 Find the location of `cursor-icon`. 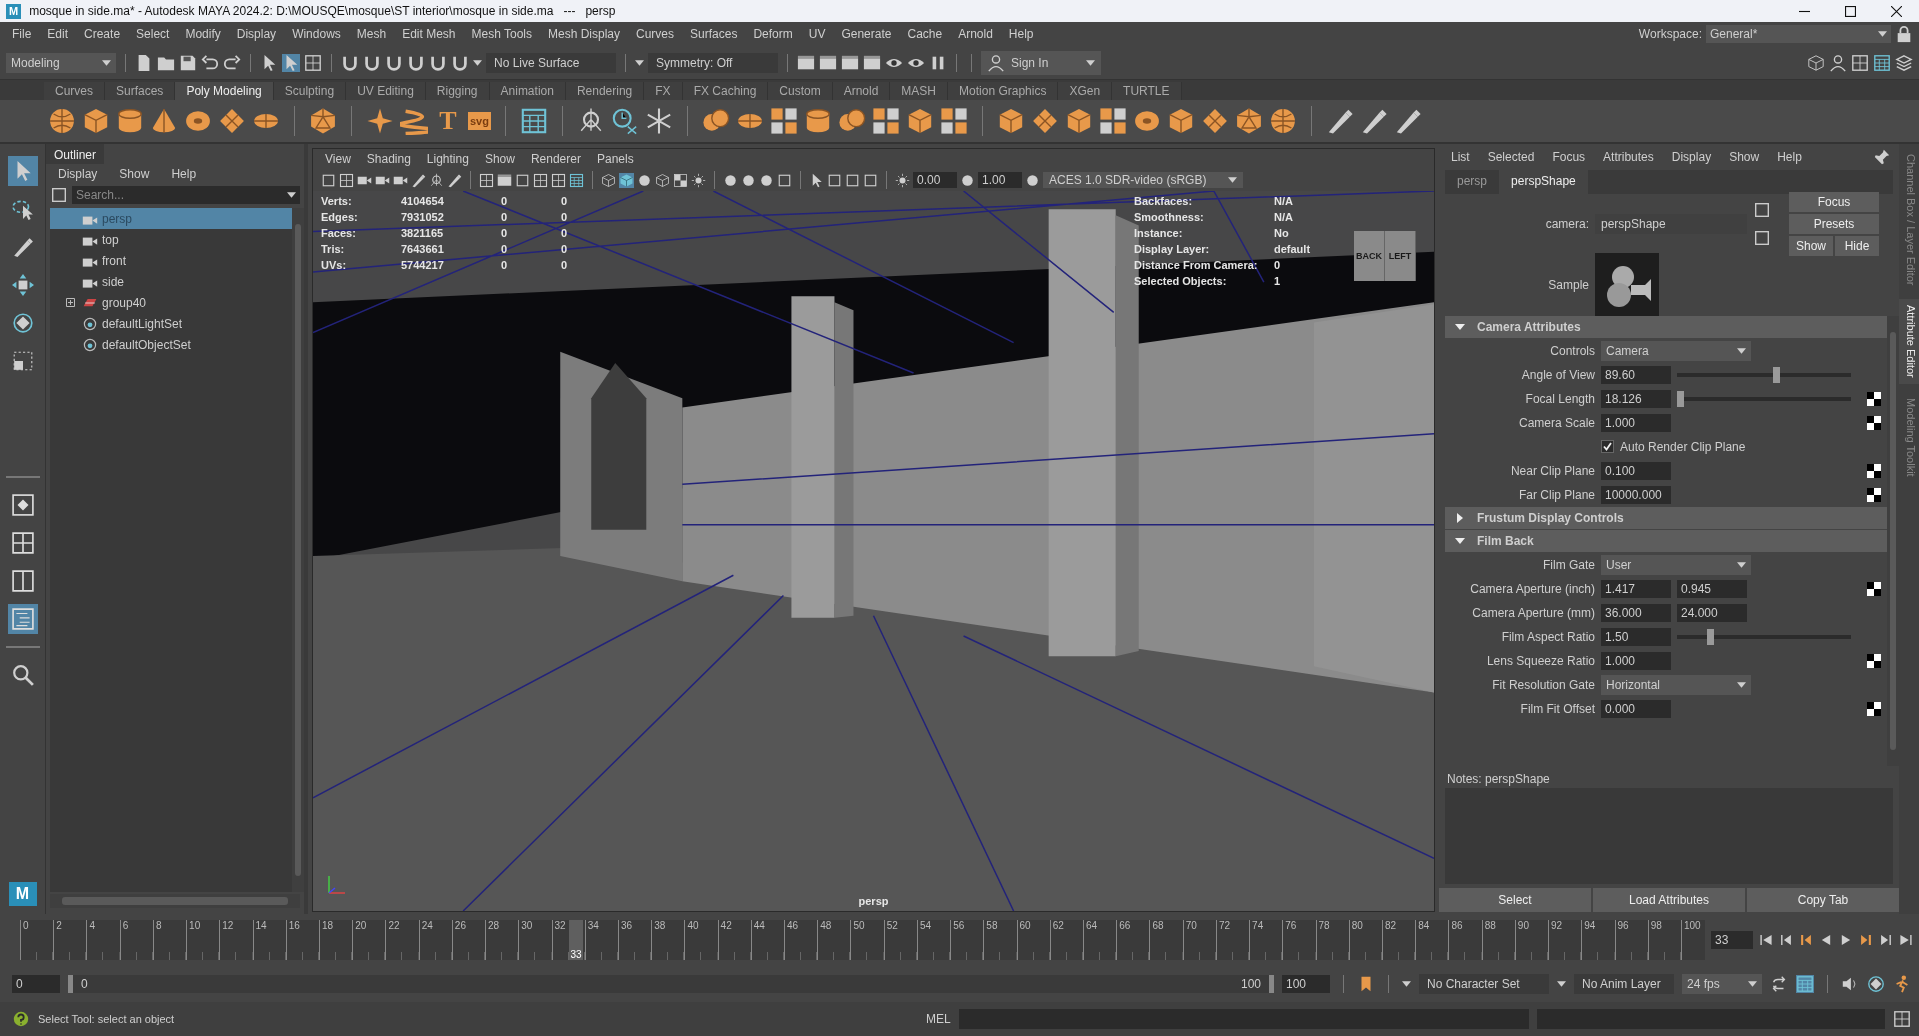

cursor-icon is located at coordinates (22, 171).